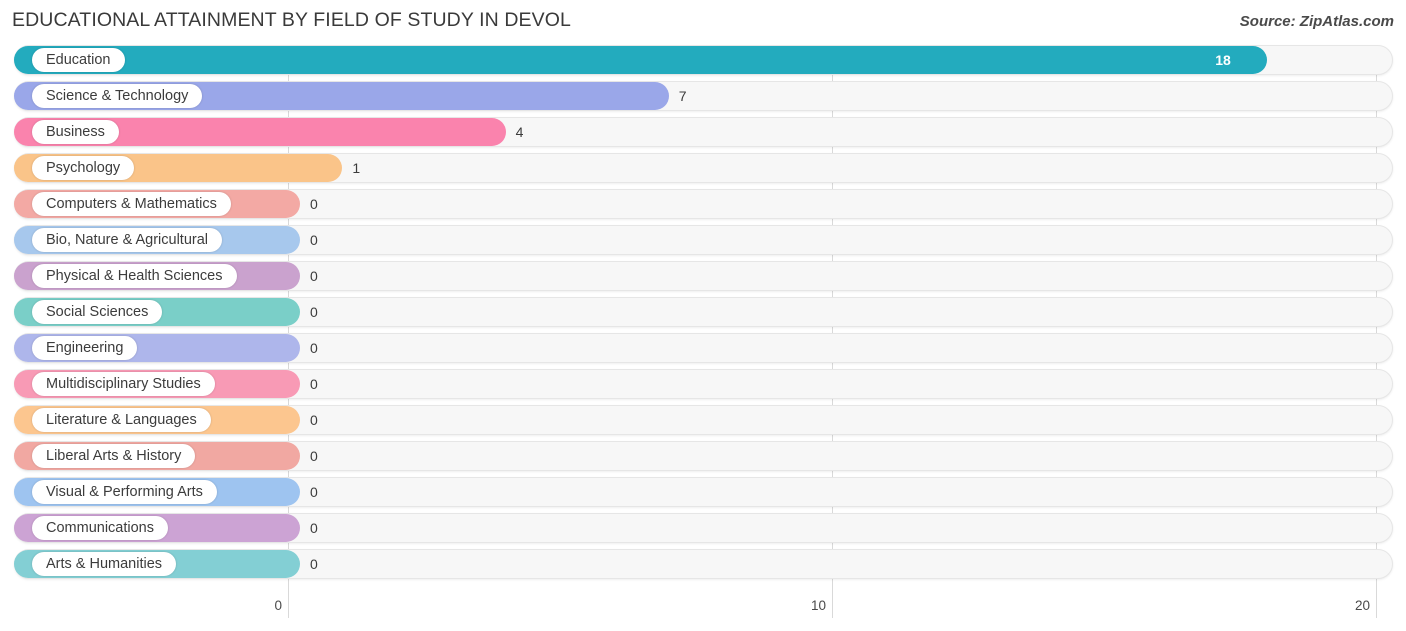 Image resolution: width=1406 pixels, height=631 pixels. Describe the element at coordinates (134, 276) in the screenshot. I see `bar-category-label: Physical & Health Sciences` at that location.